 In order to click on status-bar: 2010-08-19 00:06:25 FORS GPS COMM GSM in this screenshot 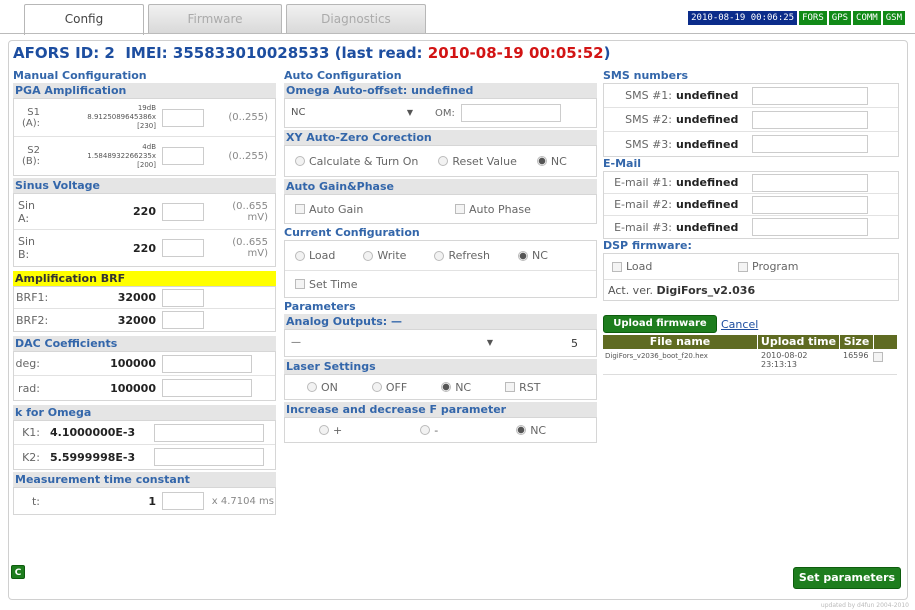, I will do `click(796, 18)`.